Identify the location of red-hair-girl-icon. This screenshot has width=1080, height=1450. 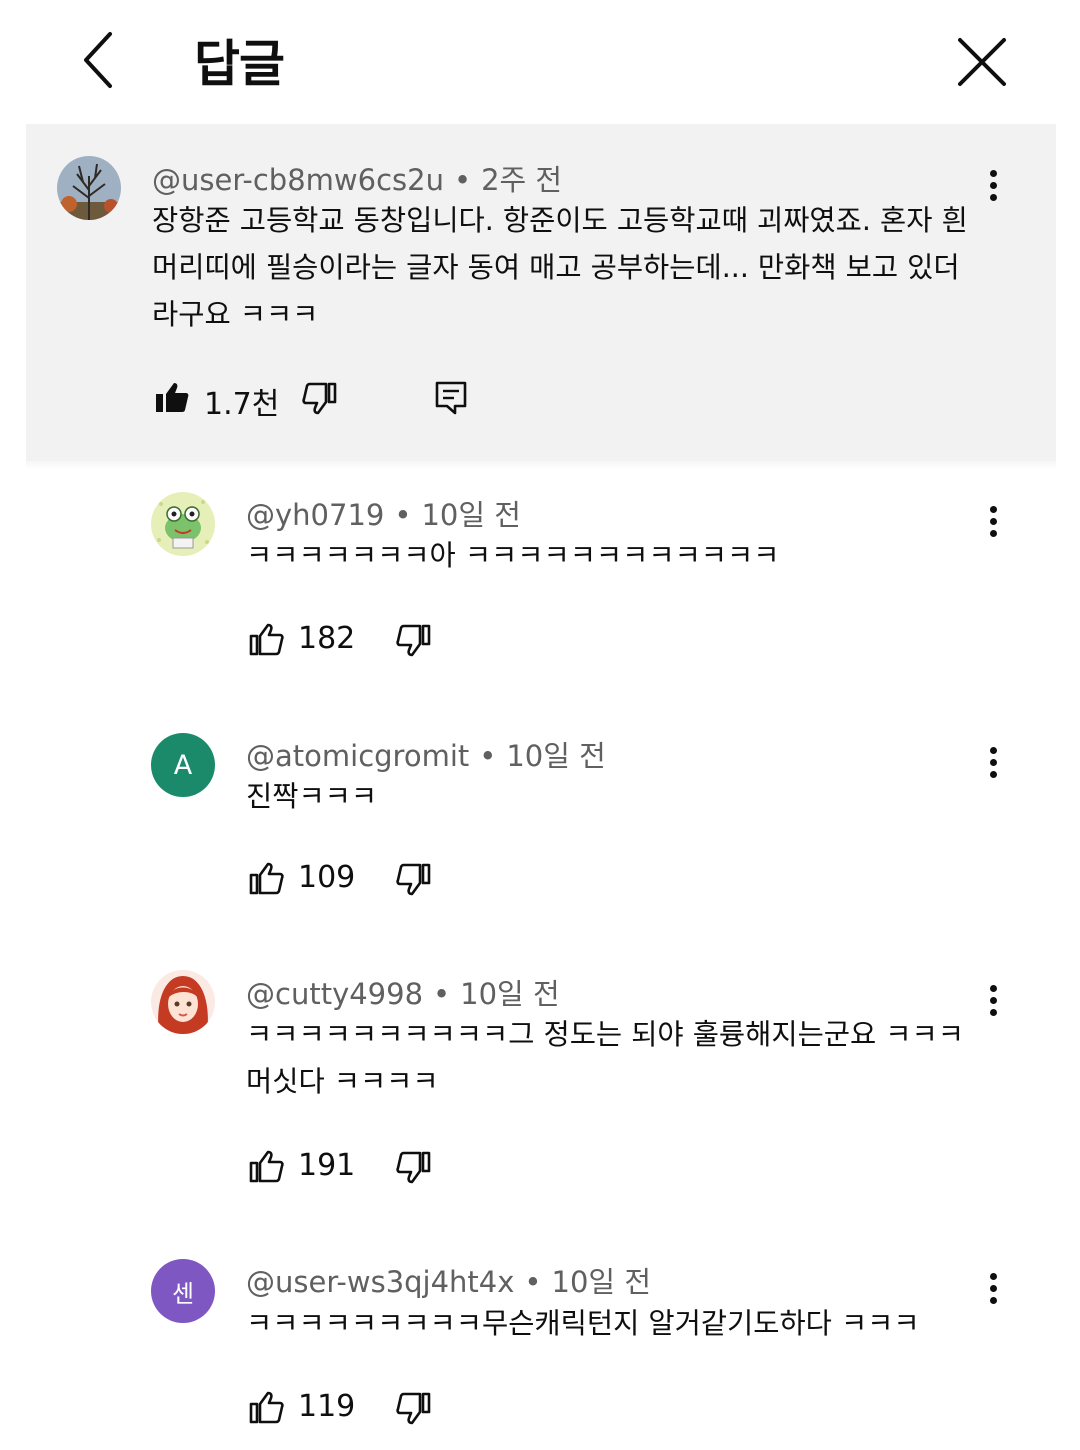
(183, 1002).